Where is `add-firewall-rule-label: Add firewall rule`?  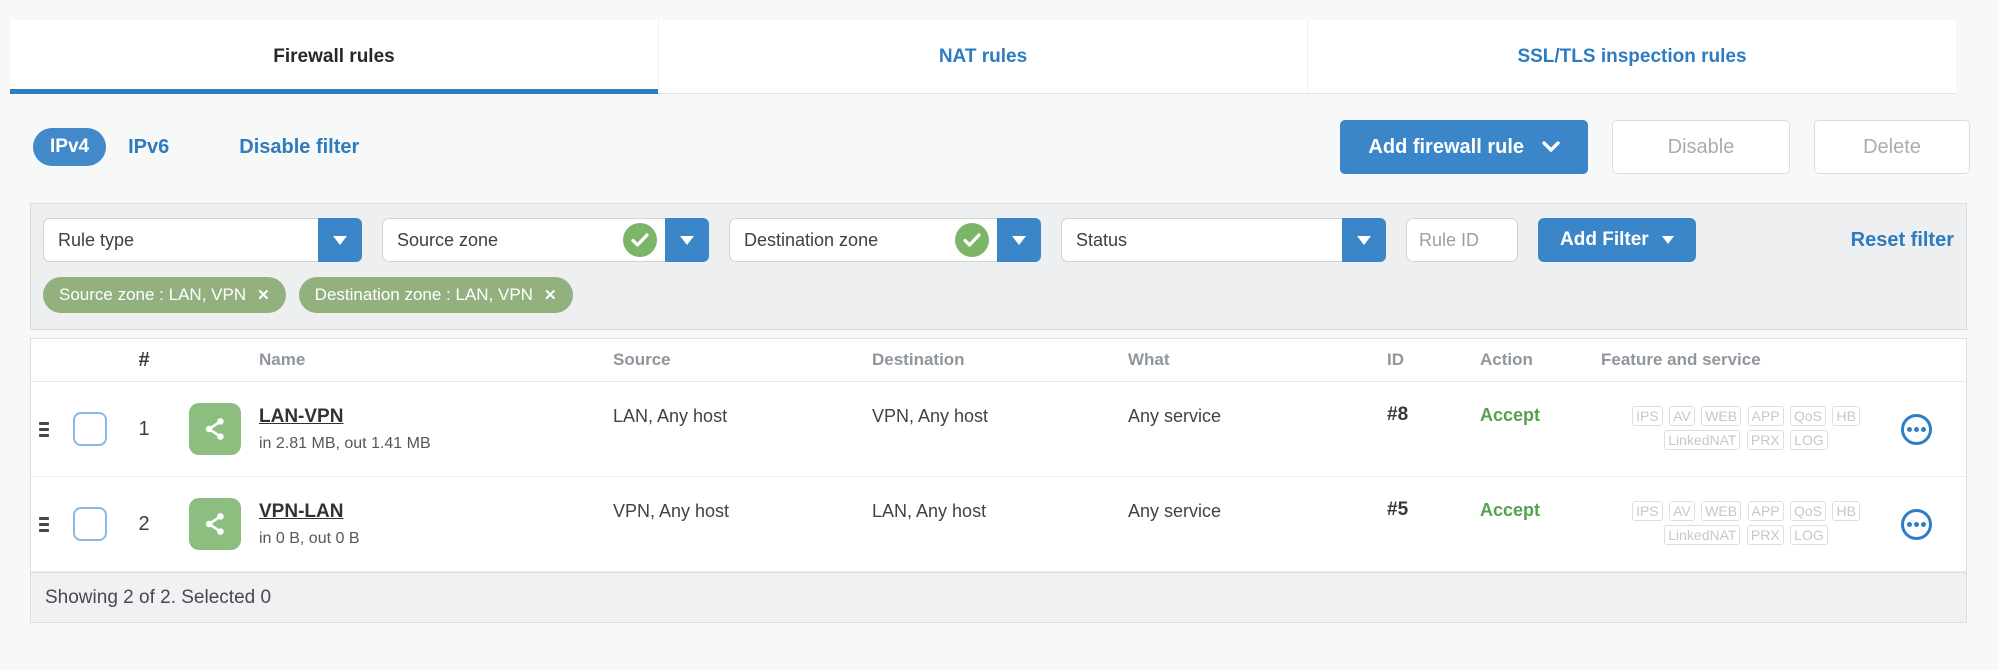 add-firewall-rule-label: Add firewall rule is located at coordinates (1446, 146).